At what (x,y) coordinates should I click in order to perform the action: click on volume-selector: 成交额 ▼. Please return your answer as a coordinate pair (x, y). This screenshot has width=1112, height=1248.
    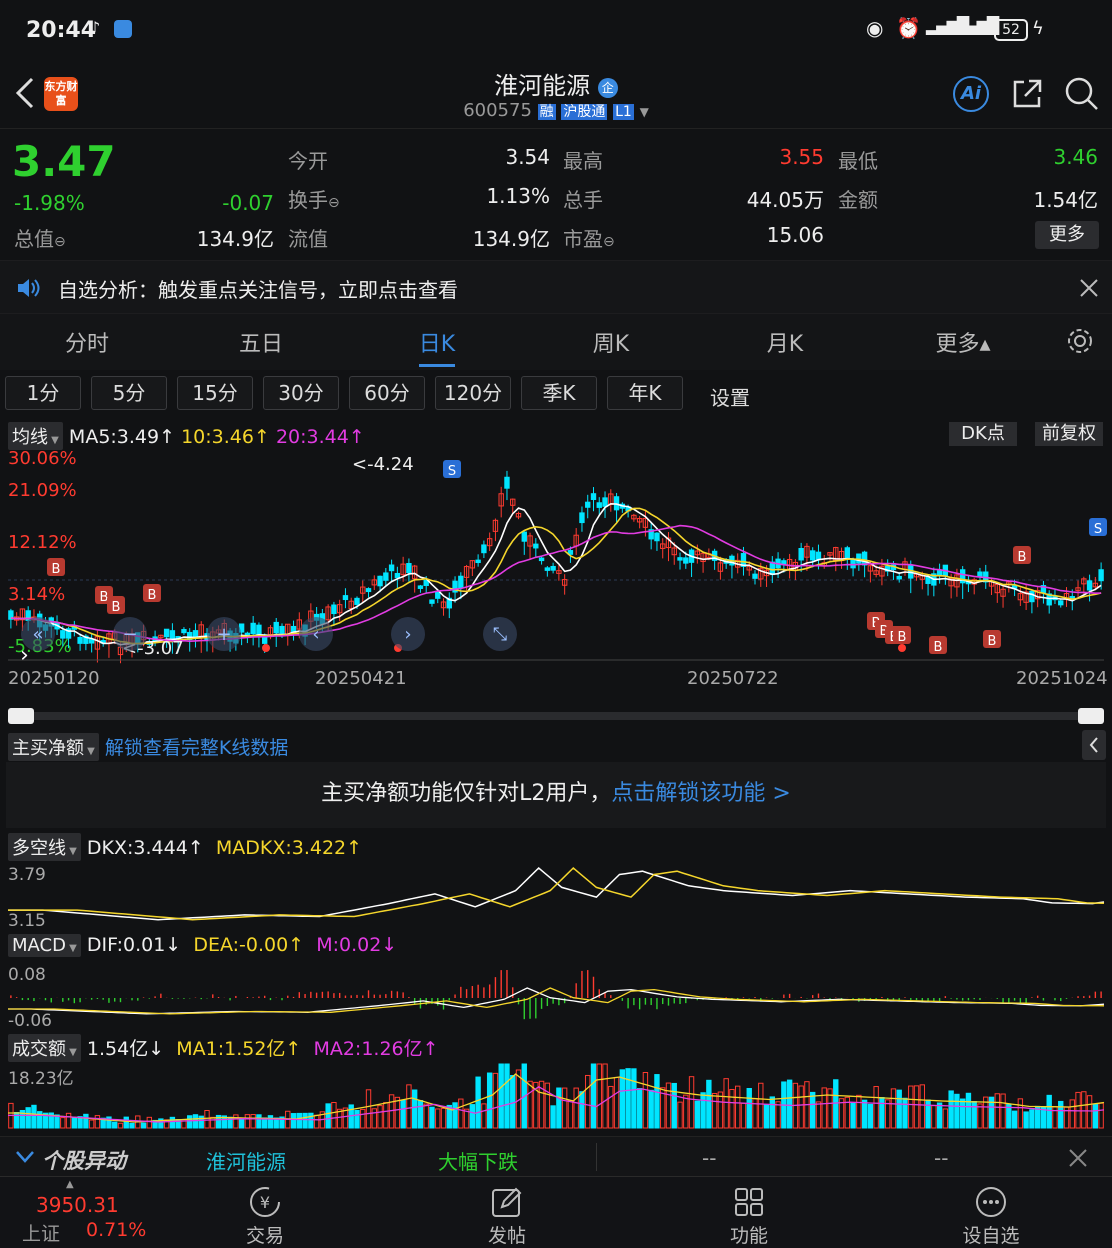
    Looking at the image, I should click on (44, 1048).